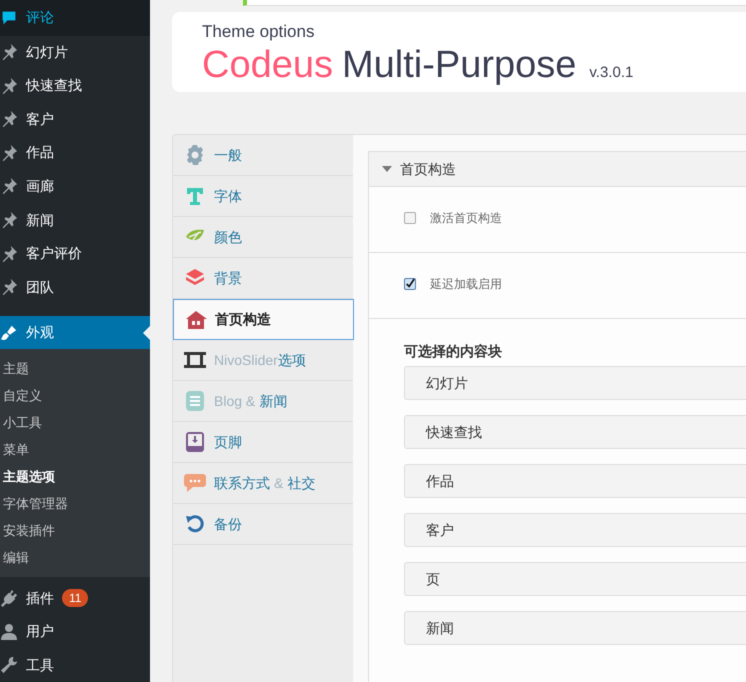 This screenshot has height=682, width=746. What do you see at coordinates (267, 65) in the screenshot?
I see `brand-name: Codeus` at bounding box center [267, 65].